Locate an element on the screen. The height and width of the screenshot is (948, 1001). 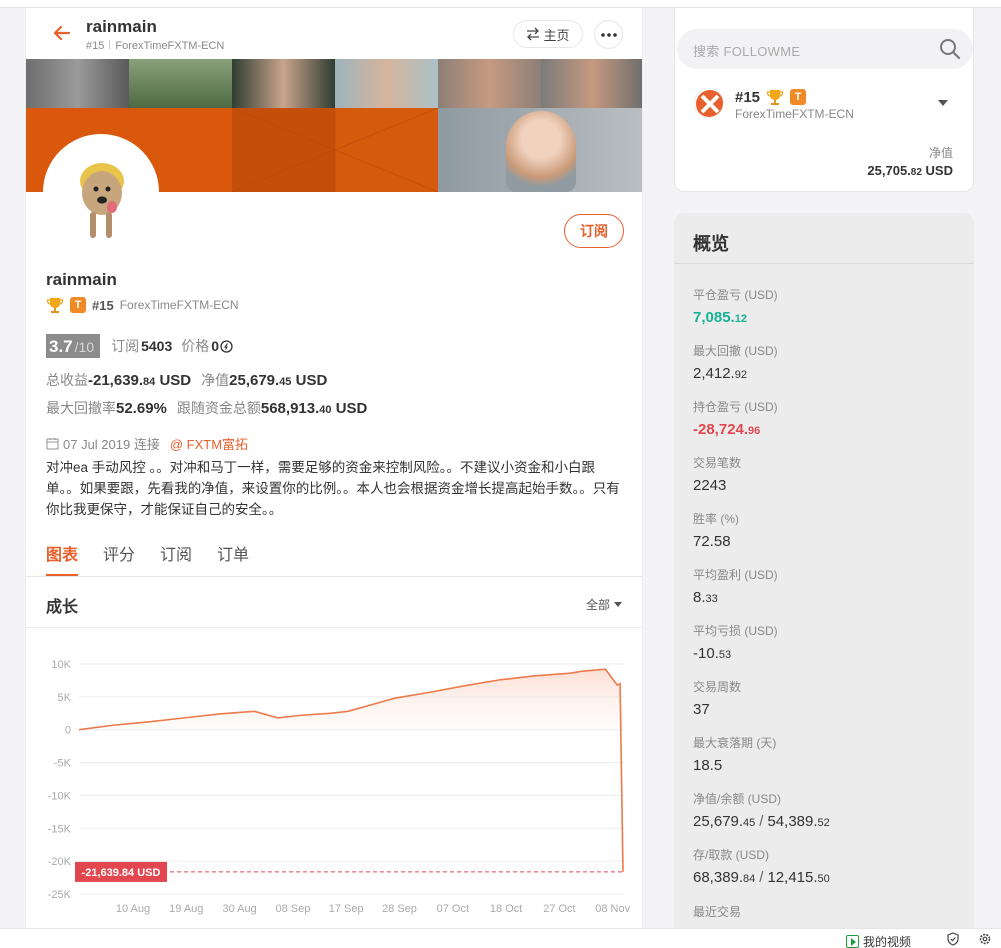
y-tick-label: -5K is located at coordinates (63, 764).